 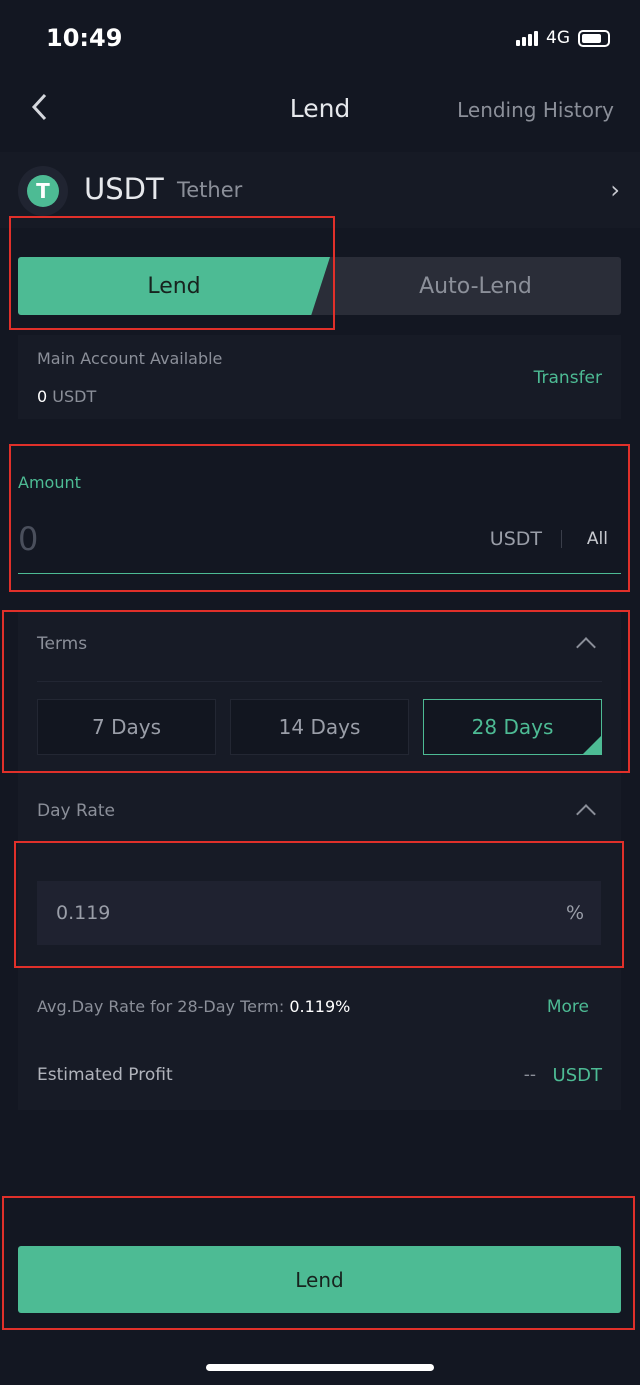 I want to click on transfer-link: Transfer, so click(x=568, y=378).